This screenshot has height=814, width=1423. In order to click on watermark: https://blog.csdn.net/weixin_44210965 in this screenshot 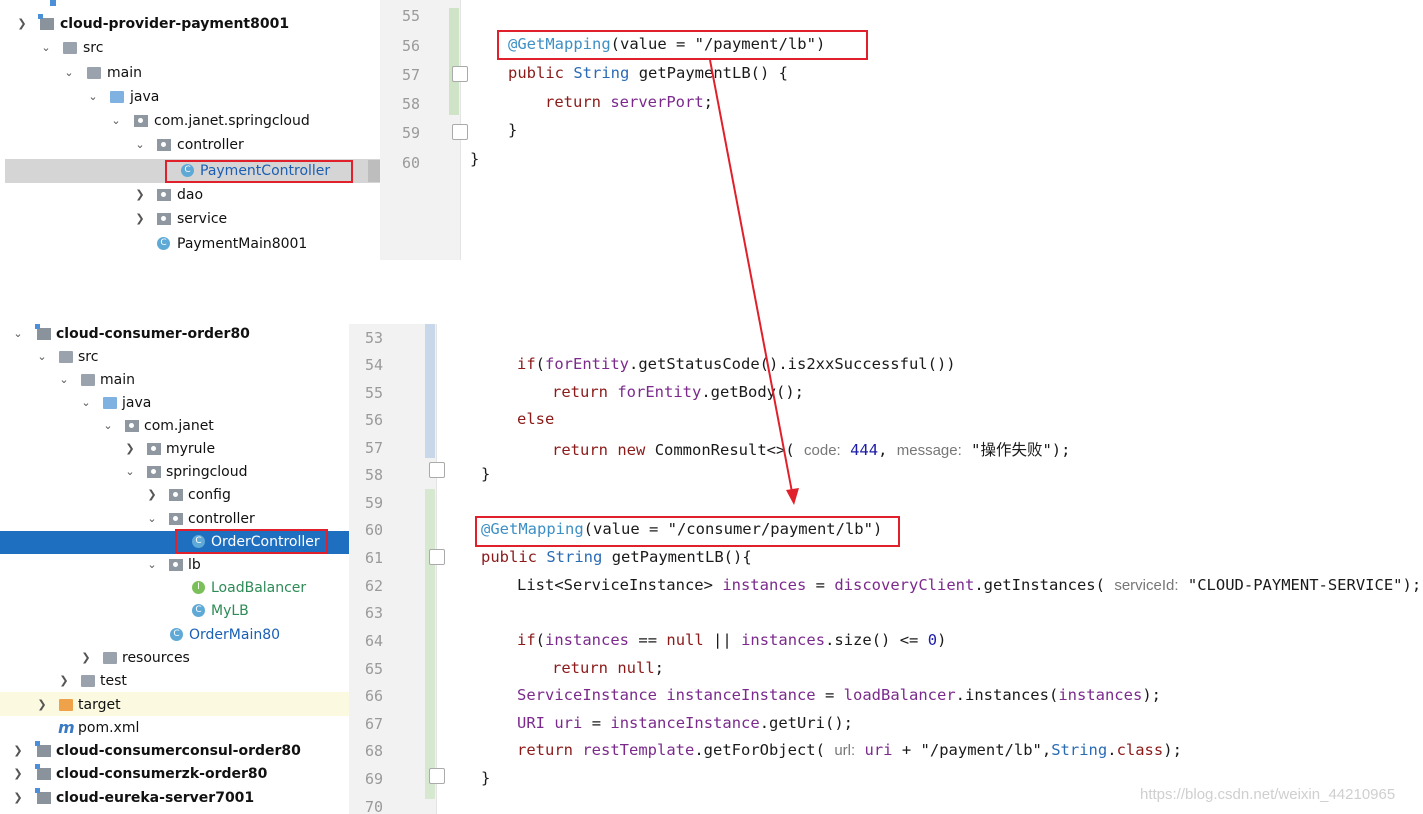, I will do `click(1268, 794)`.